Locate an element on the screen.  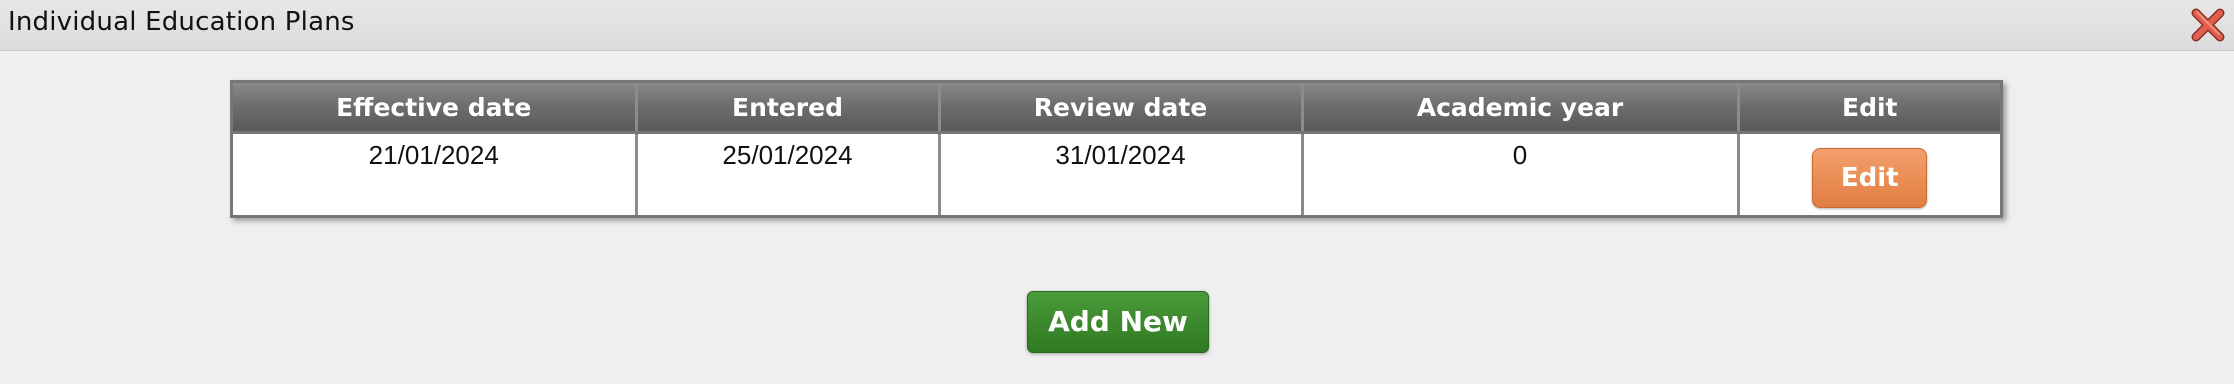
edit-button: Edit is located at coordinates (1870, 178).